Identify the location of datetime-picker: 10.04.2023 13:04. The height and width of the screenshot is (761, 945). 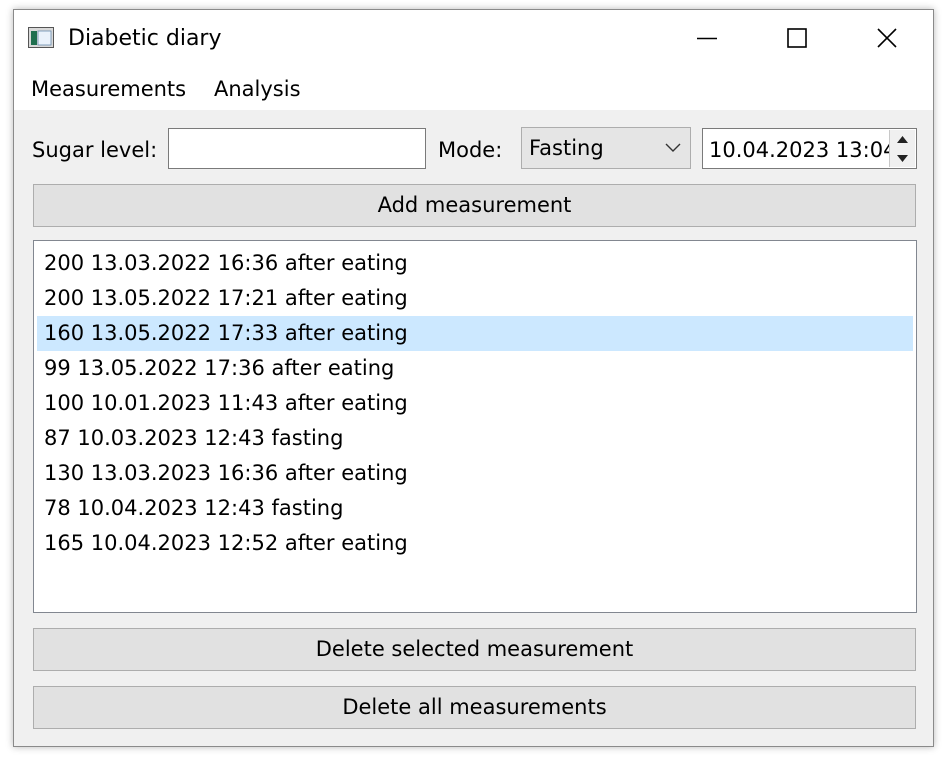
(809, 148).